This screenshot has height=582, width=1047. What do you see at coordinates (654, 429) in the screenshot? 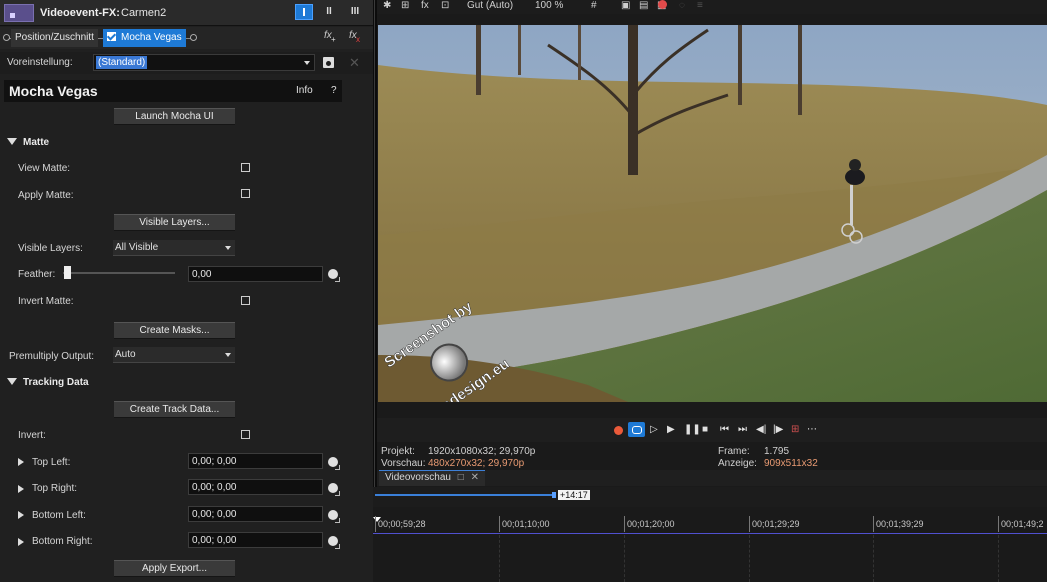
I see `play-from-start-icon: ▷` at bounding box center [654, 429].